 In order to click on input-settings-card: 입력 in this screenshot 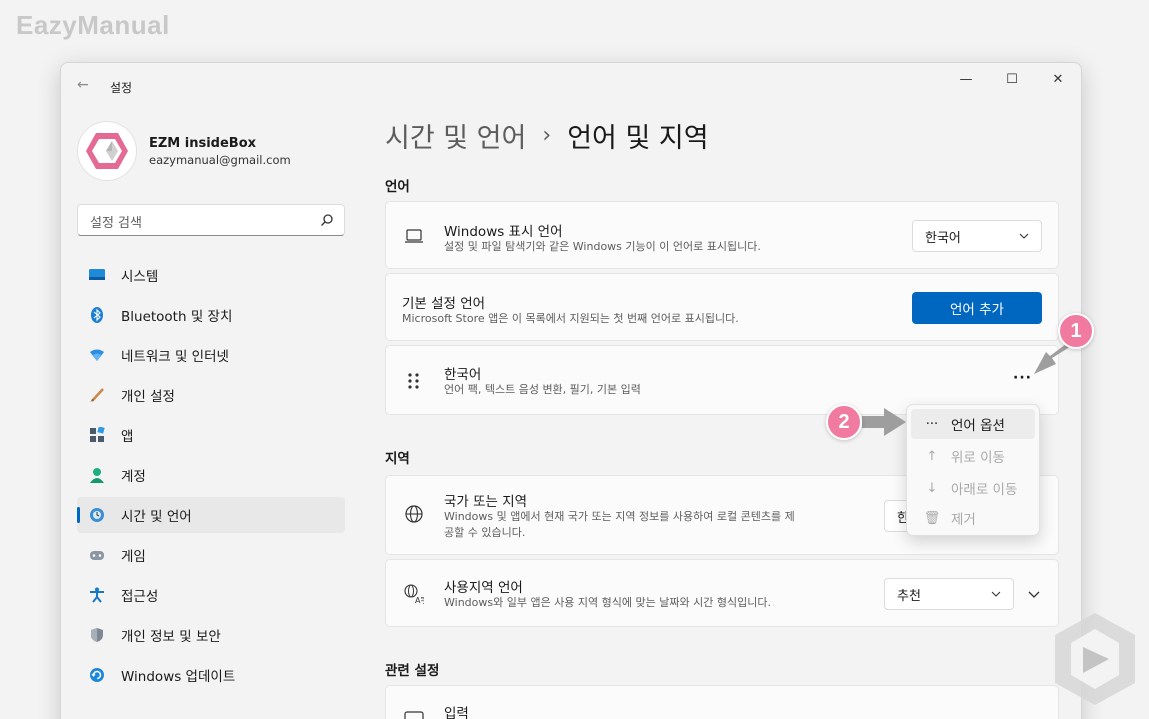, I will do `click(722, 702)`.